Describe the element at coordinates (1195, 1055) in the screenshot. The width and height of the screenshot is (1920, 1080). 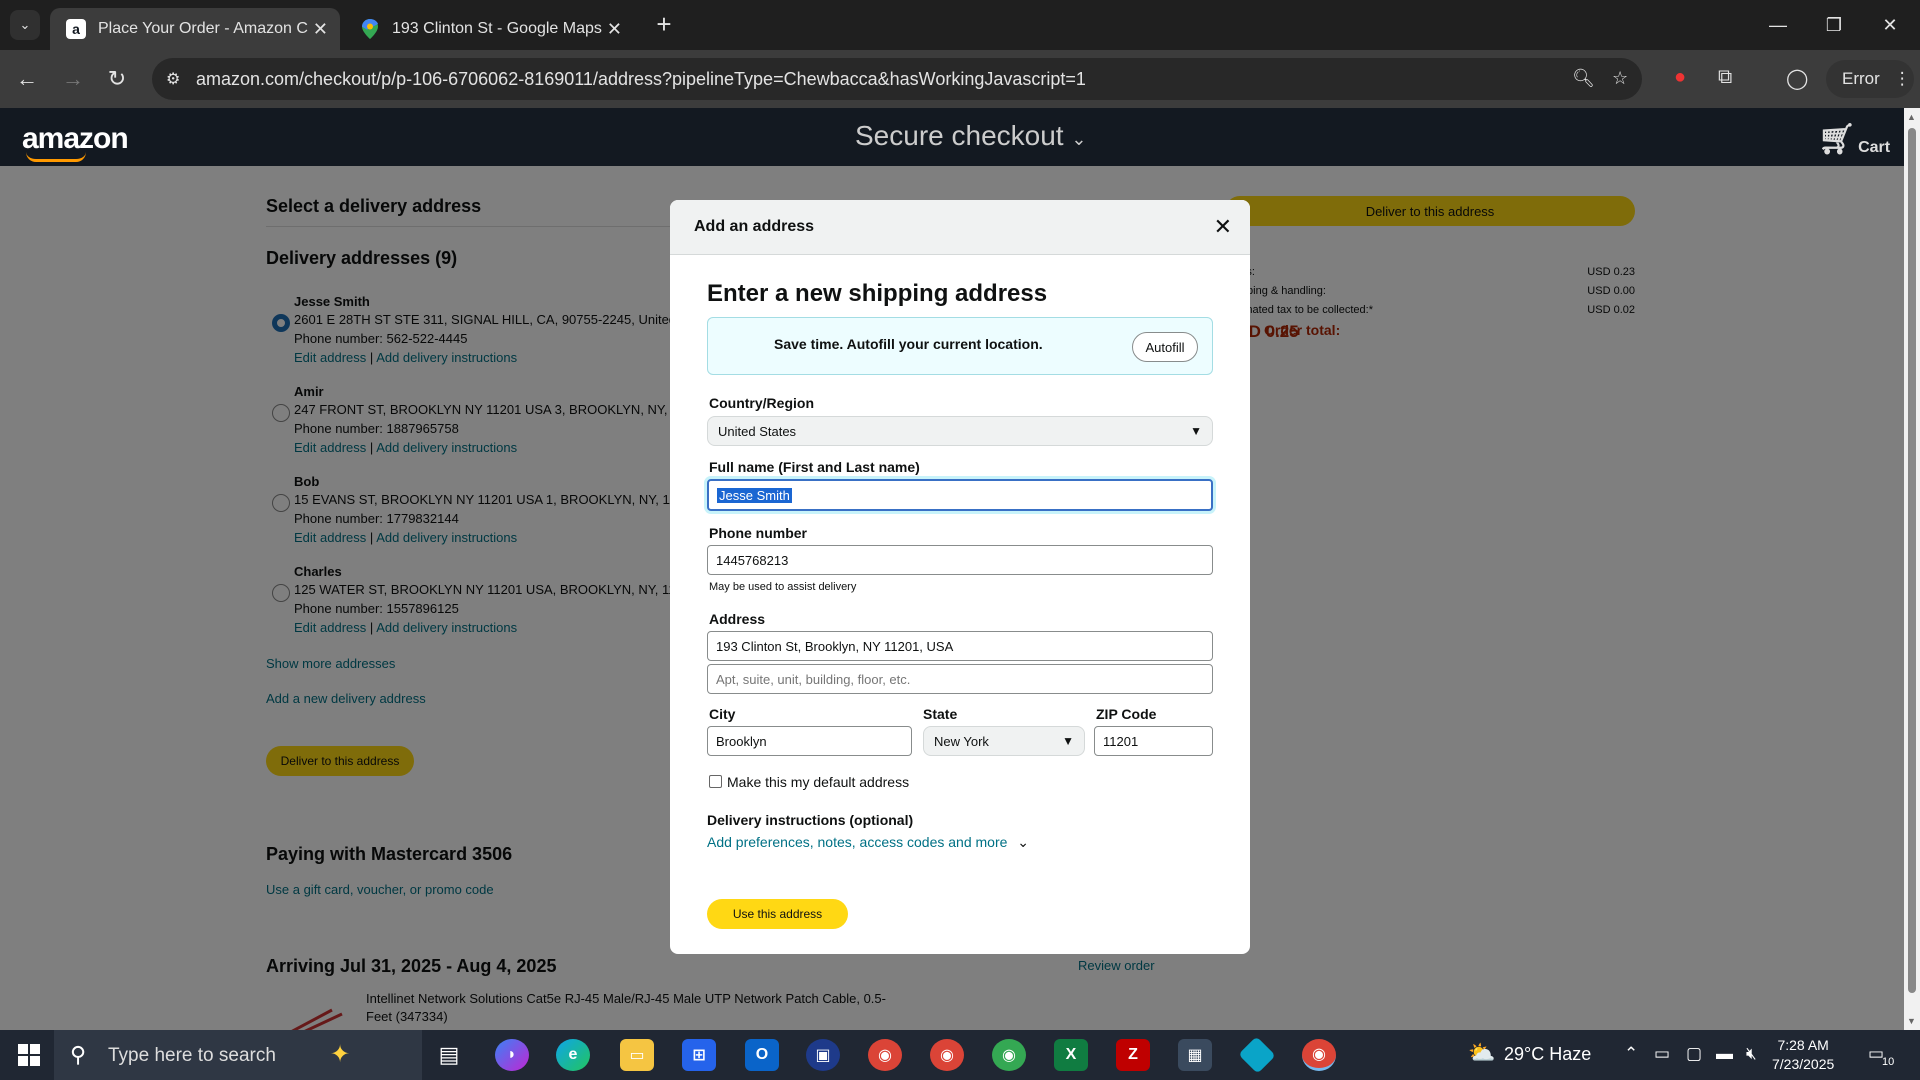
I see `calculator-icon: ▦` at that location.